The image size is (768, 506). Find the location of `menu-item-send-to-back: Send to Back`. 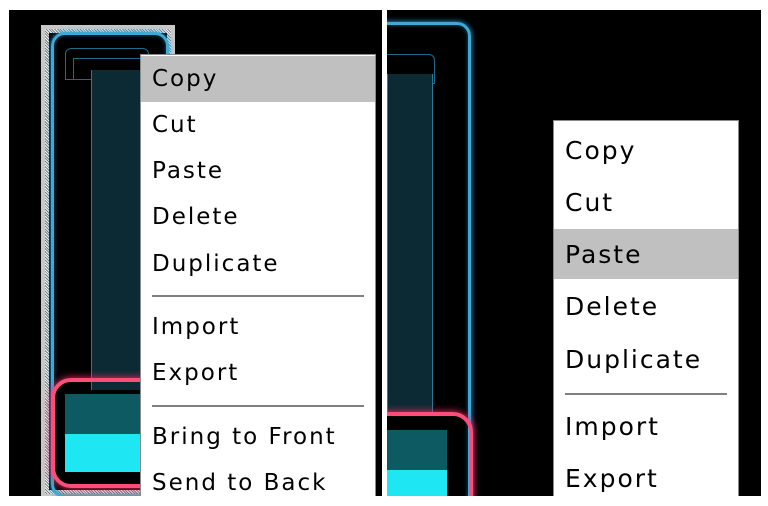

menu-item-send-to-back: Send to Back is located at coordinates (258, 478).